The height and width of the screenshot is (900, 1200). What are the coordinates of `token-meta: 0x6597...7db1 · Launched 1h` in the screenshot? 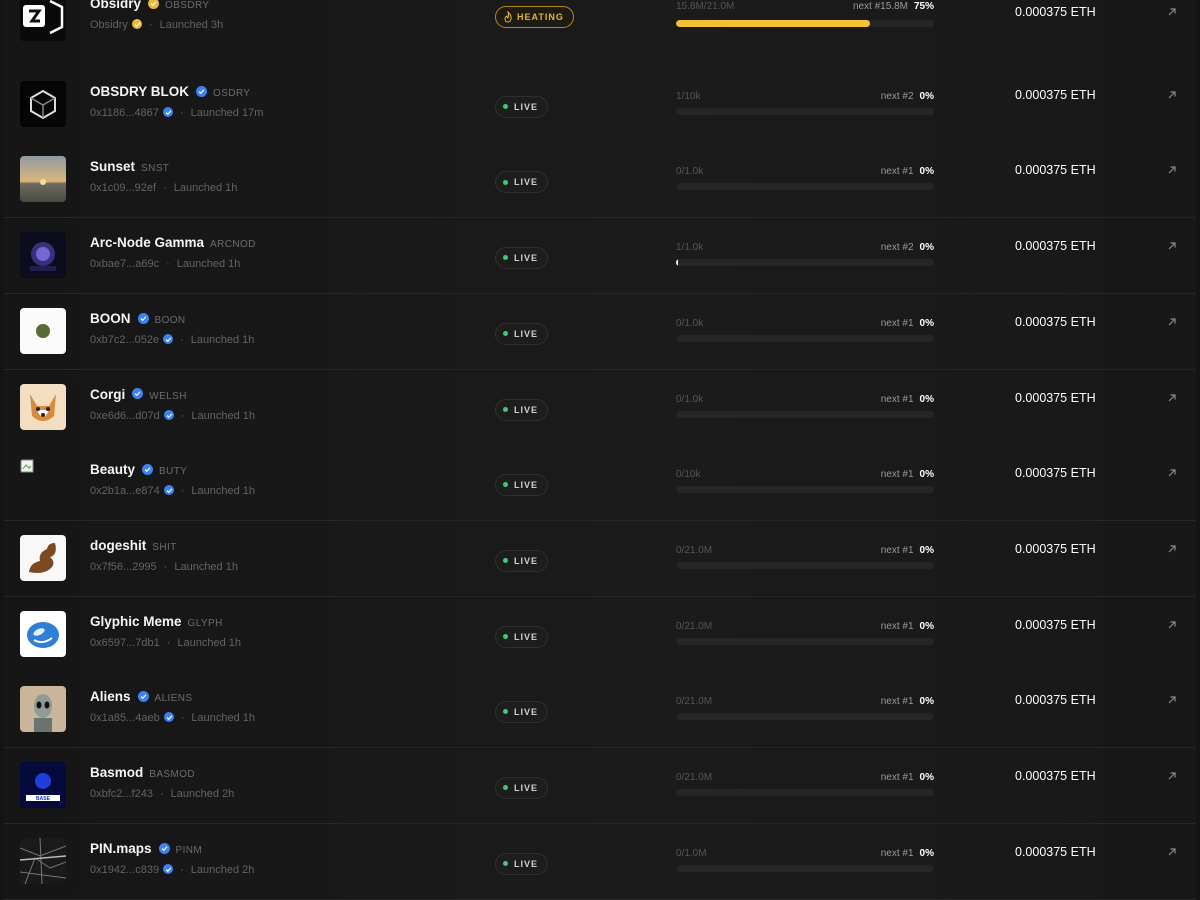 It's located at (165, 643).